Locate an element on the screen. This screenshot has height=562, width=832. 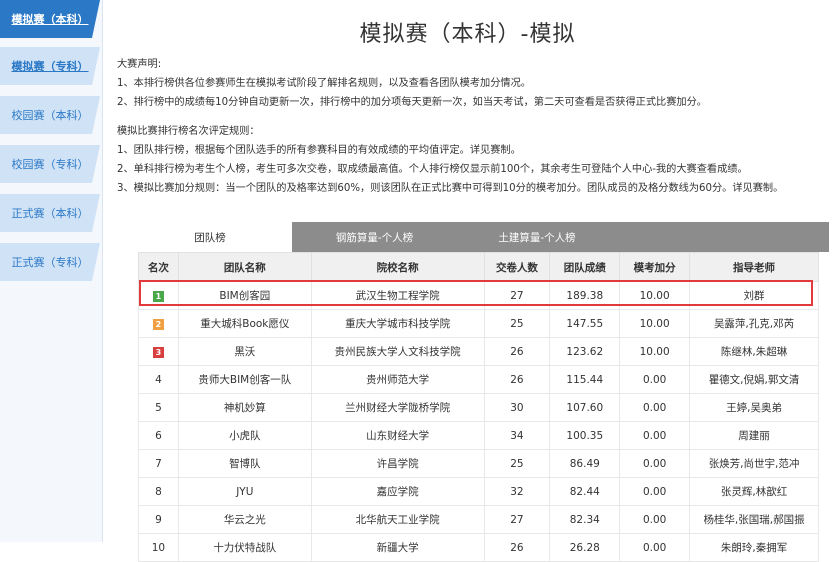
header-school: 院校名称 is located at coordinates (397, 267).